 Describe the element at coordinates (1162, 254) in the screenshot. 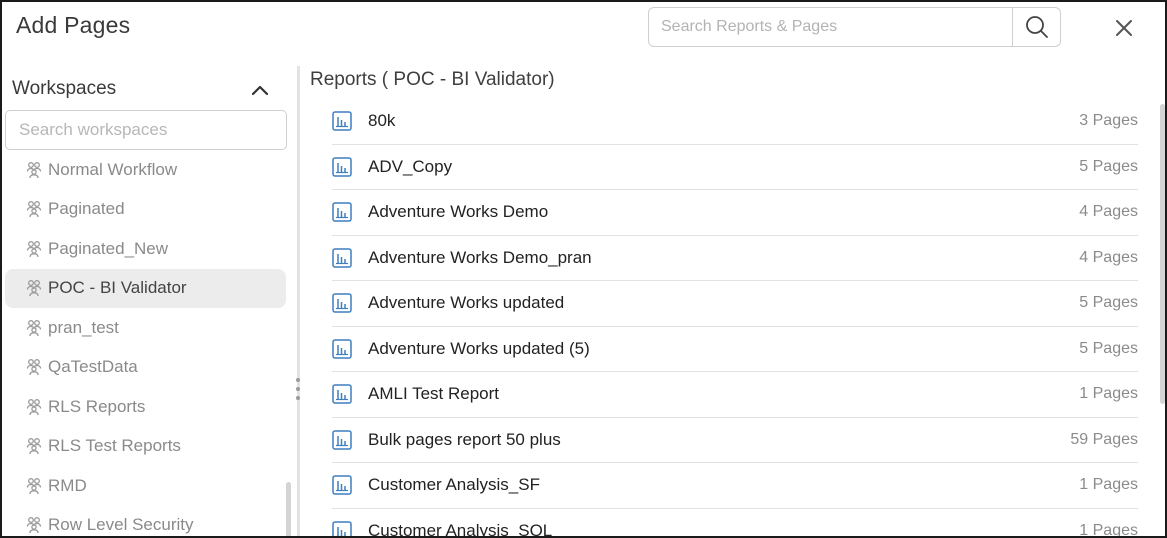

I see `reports-scrollbar` at that location.